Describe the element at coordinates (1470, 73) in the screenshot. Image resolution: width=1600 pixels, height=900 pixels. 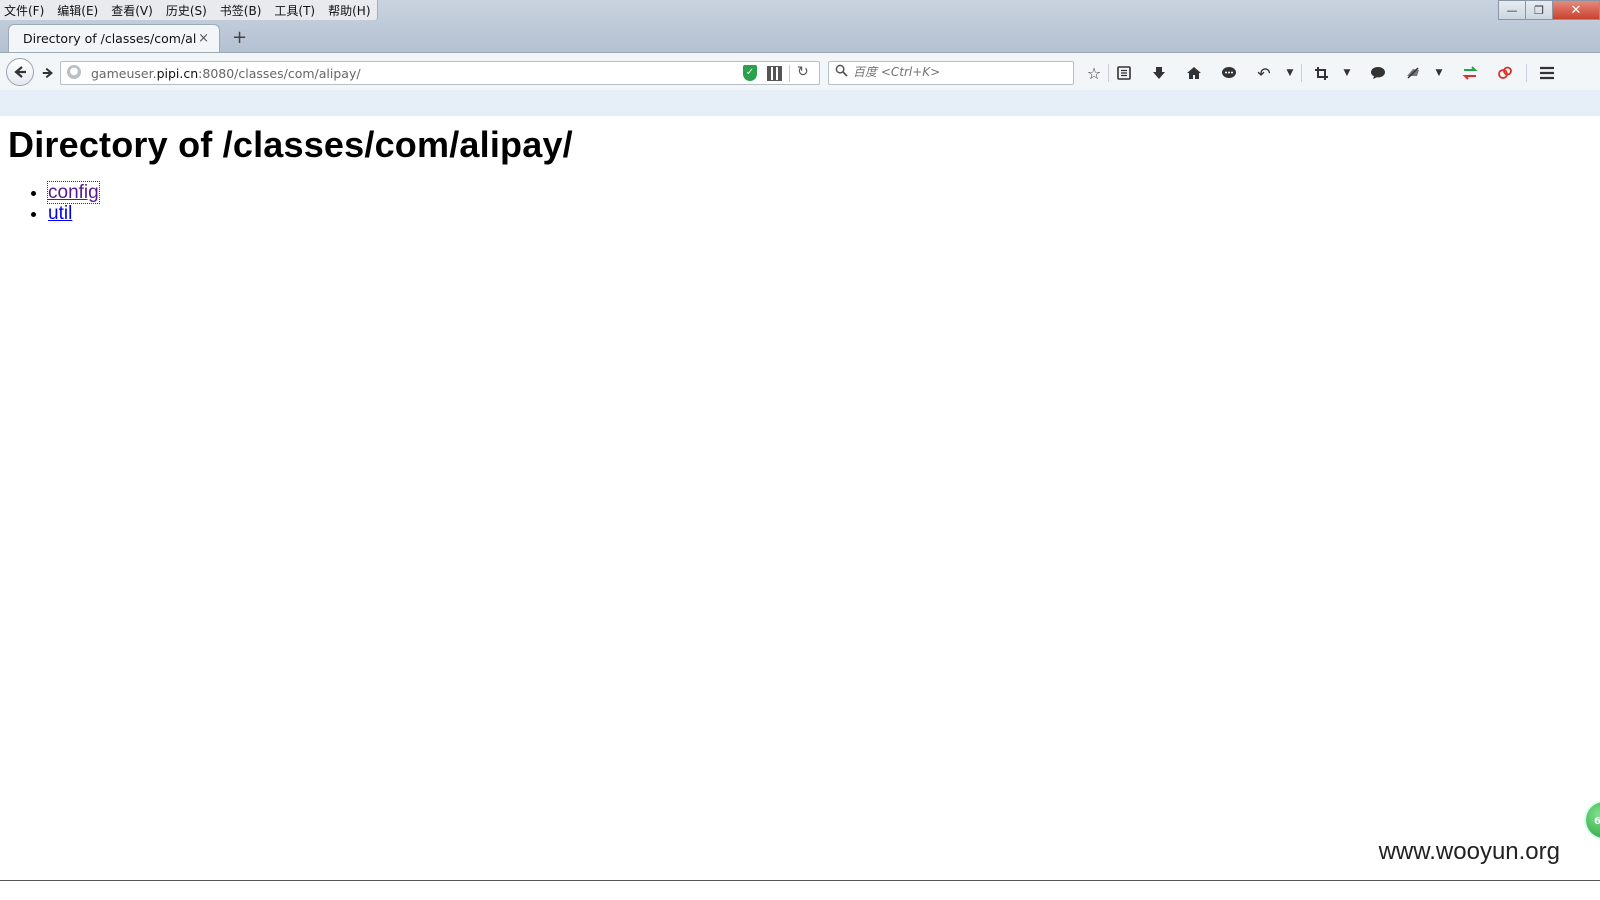
I see `sync-arrows-icon` at that location.